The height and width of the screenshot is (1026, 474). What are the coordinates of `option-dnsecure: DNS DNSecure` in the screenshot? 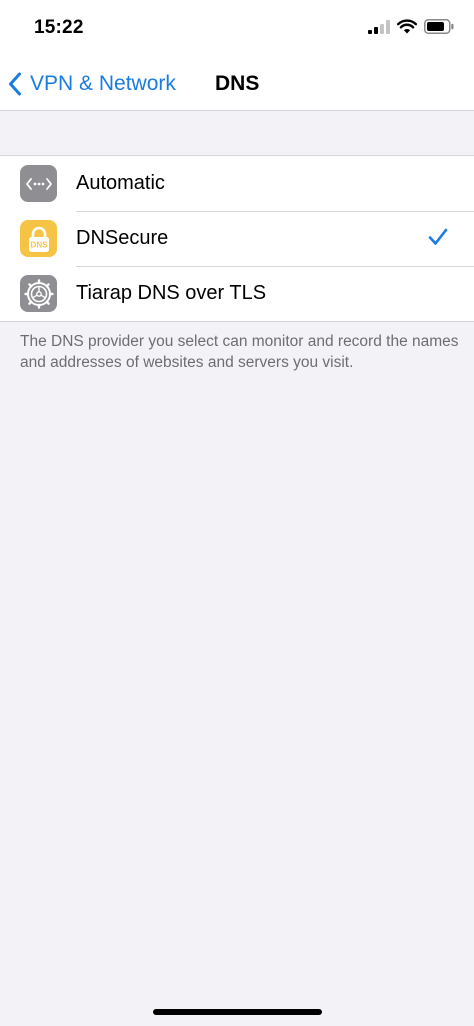 It's located at (237, 238).